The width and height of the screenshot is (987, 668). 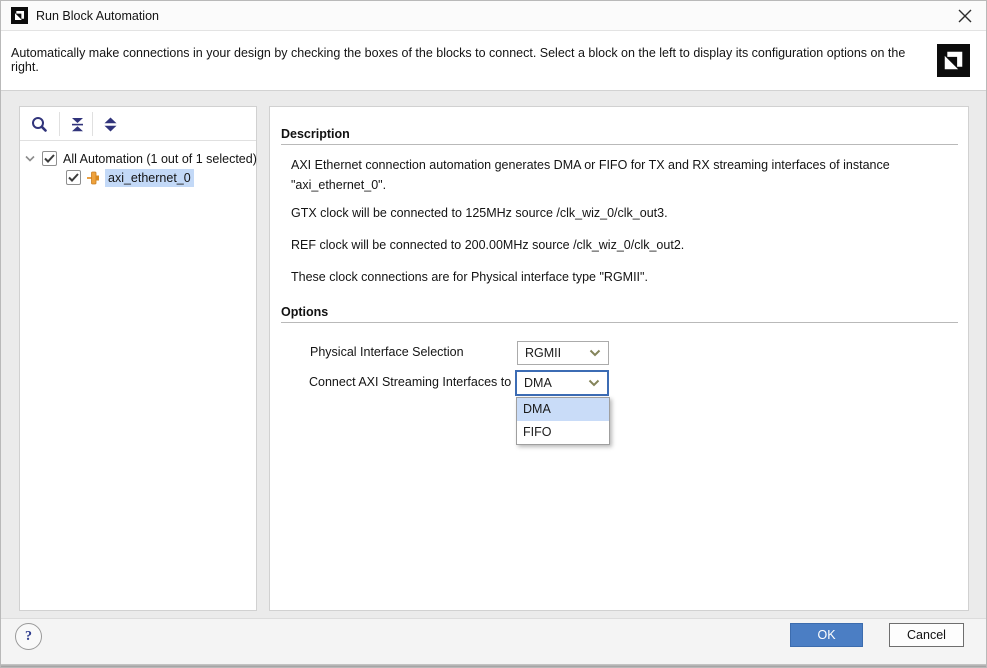 What do you see at coordinates (73, 177) in the screenshot?
I see `axi-ethernet-checkbox` at bounding box center [73, 177].